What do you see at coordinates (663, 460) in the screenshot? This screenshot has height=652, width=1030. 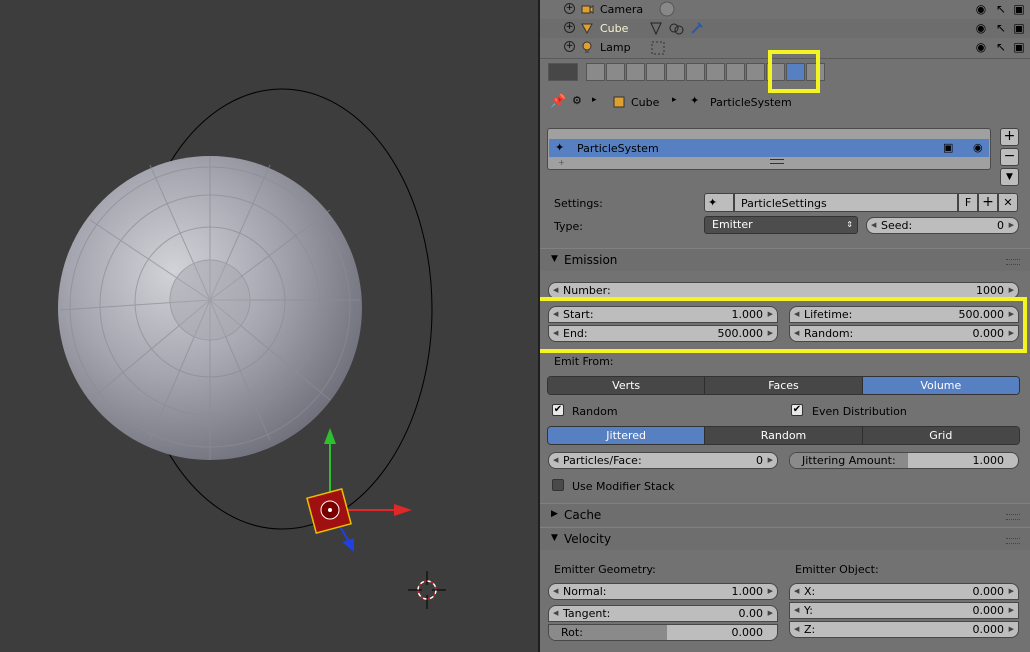 I see `particles-per-face-field: ◀ Particles/Face: 0 ▶` at bounding box center [663, 460].